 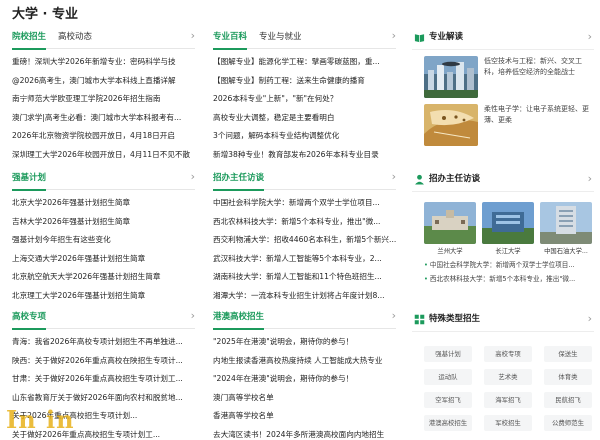 I want to click on tag-chip: 保送生, so click(x=568, y=354).